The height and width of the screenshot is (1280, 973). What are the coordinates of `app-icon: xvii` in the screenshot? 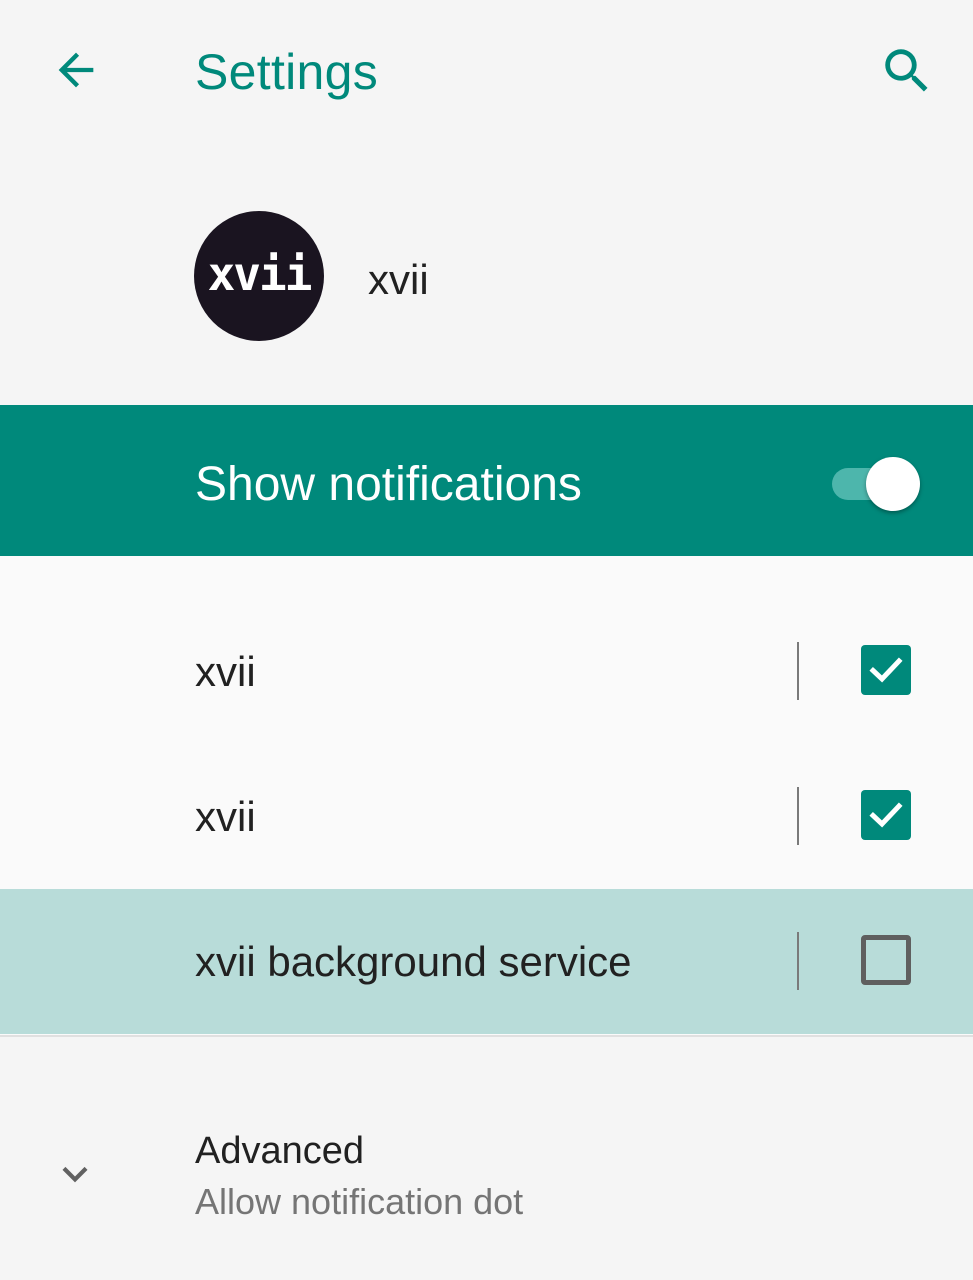 It's located at (259, 276).